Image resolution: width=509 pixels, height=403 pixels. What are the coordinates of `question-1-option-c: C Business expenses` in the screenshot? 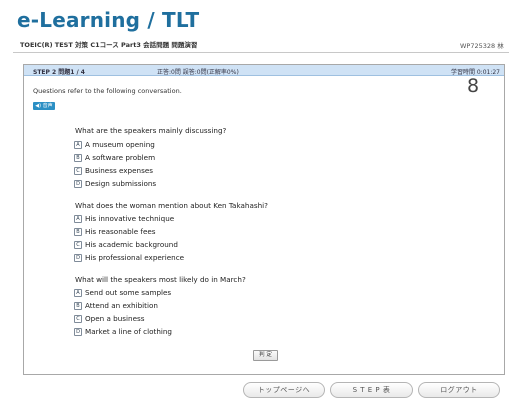 It's located at (113, 170).